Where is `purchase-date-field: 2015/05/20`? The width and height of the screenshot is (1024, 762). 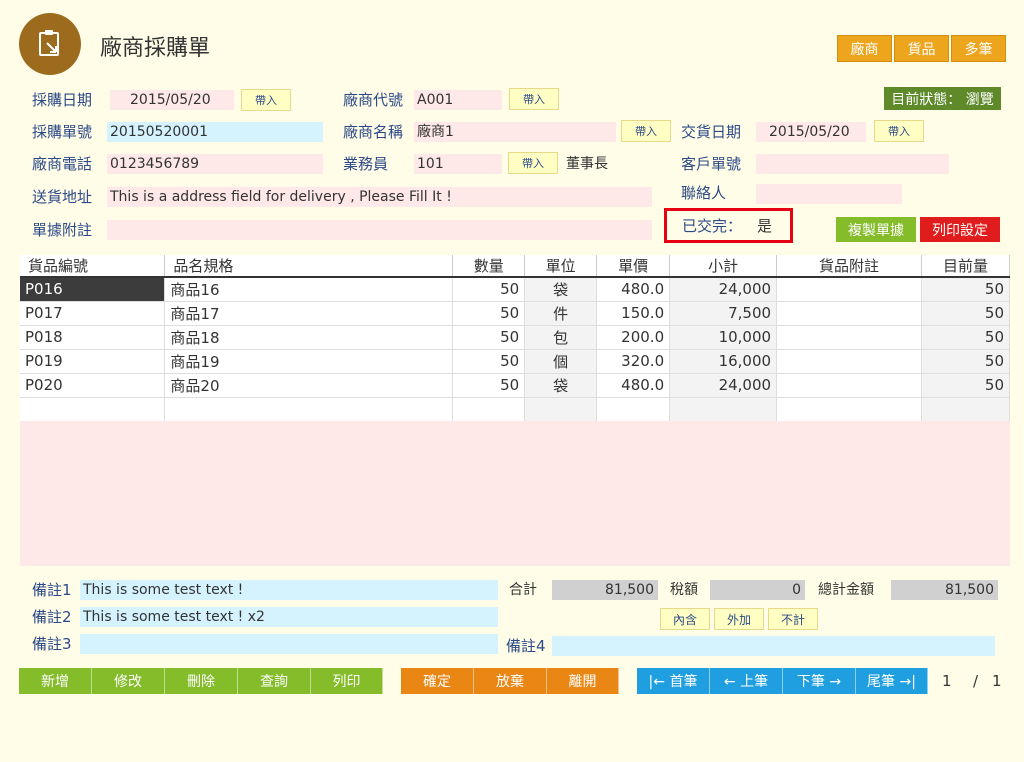
purchase-date-field: 2015/05/20 is located at coordinates (172, 100).